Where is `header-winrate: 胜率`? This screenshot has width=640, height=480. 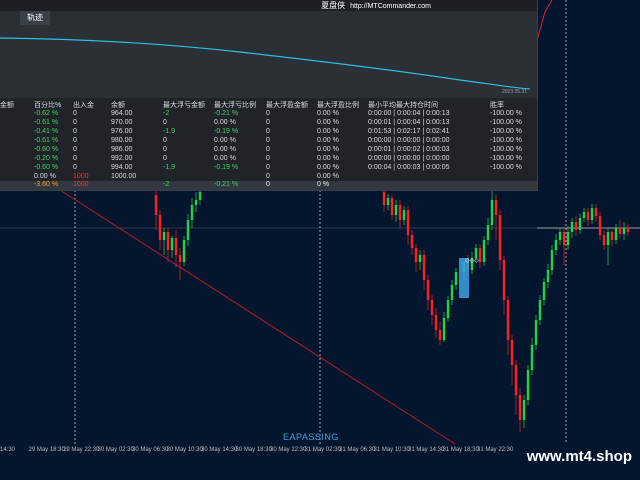 header-winrate: 胜率 is located at coordinates (497, 105).